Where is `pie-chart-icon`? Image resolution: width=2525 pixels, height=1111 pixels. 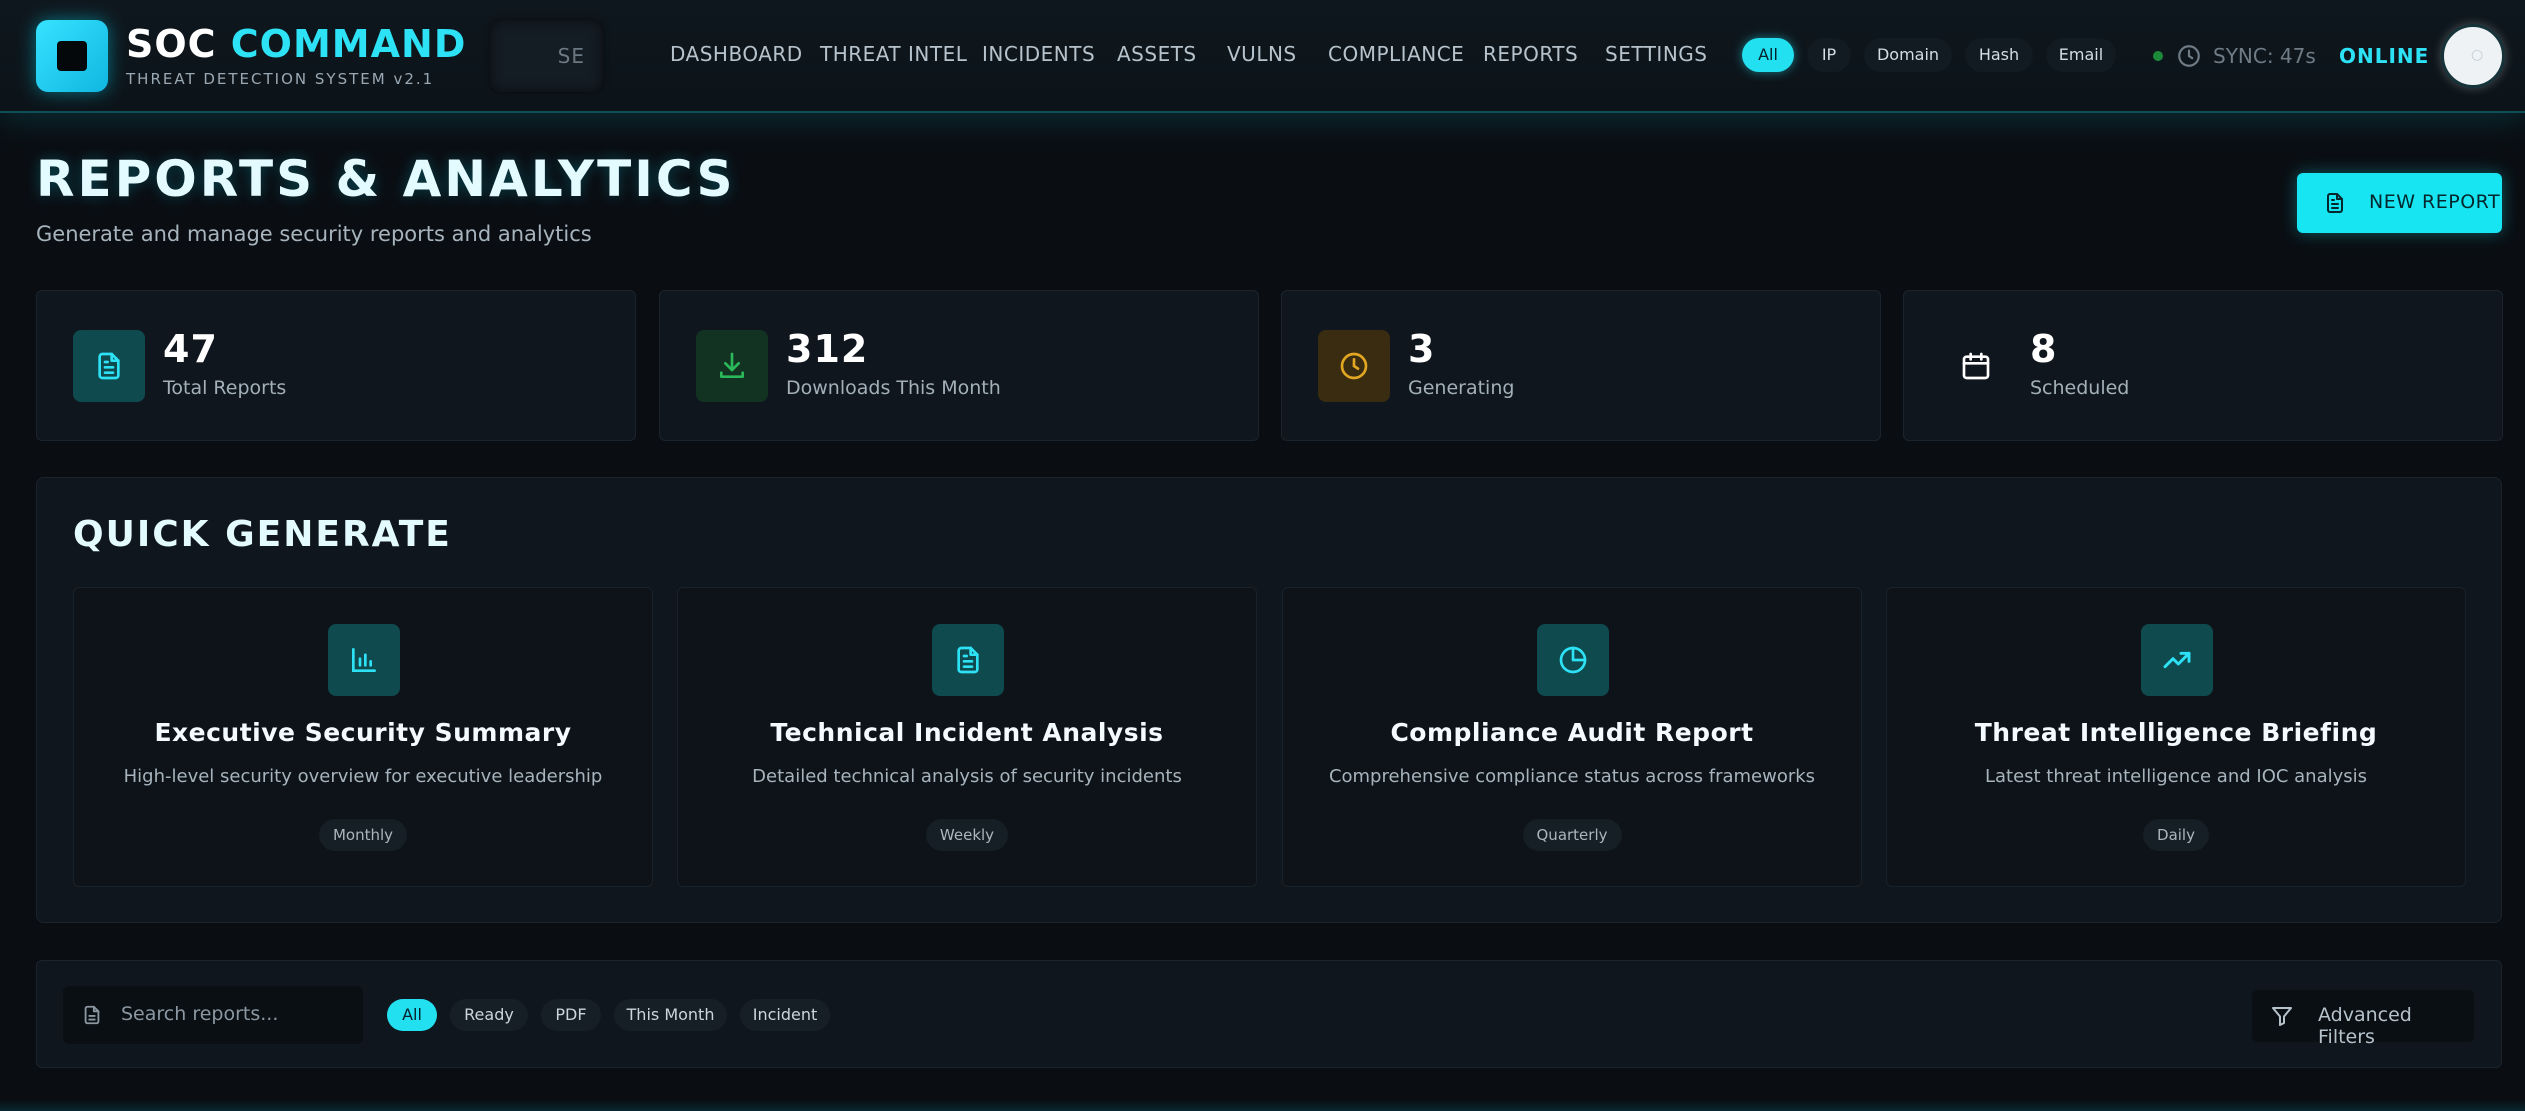 pie-chart-icon is located at coordinates (1573, 660).